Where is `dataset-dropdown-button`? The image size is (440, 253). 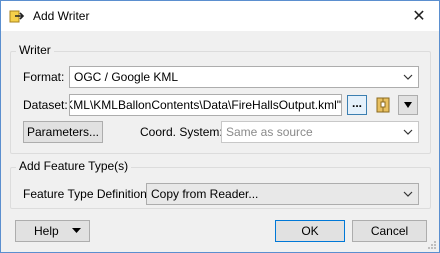 dataset-dropdown-button is located at coordinates (408, 105).